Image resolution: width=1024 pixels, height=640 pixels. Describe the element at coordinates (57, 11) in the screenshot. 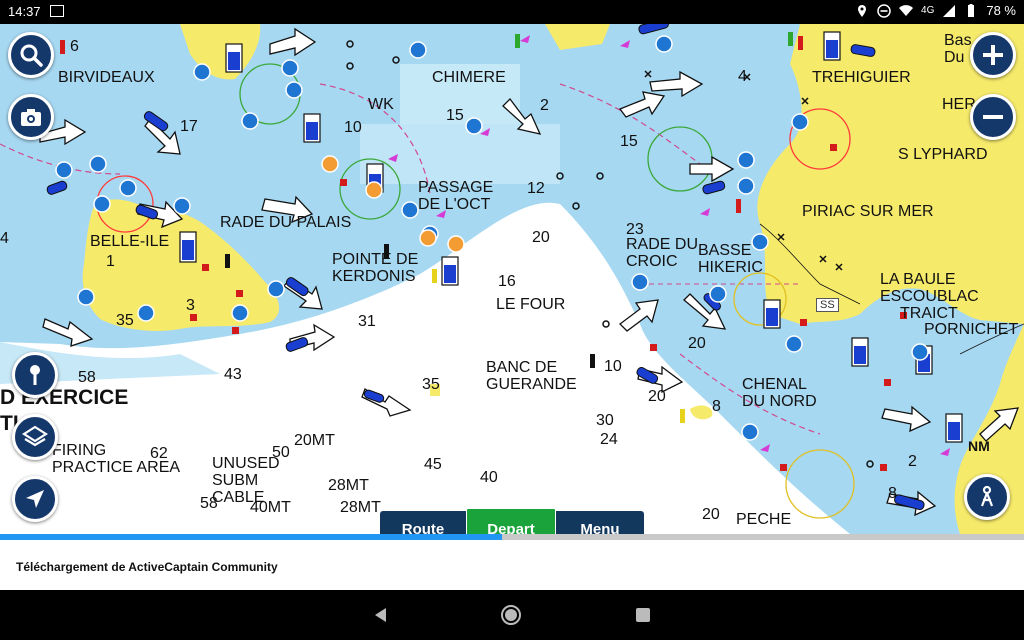

I see `gallery-notification-icon` at that location.